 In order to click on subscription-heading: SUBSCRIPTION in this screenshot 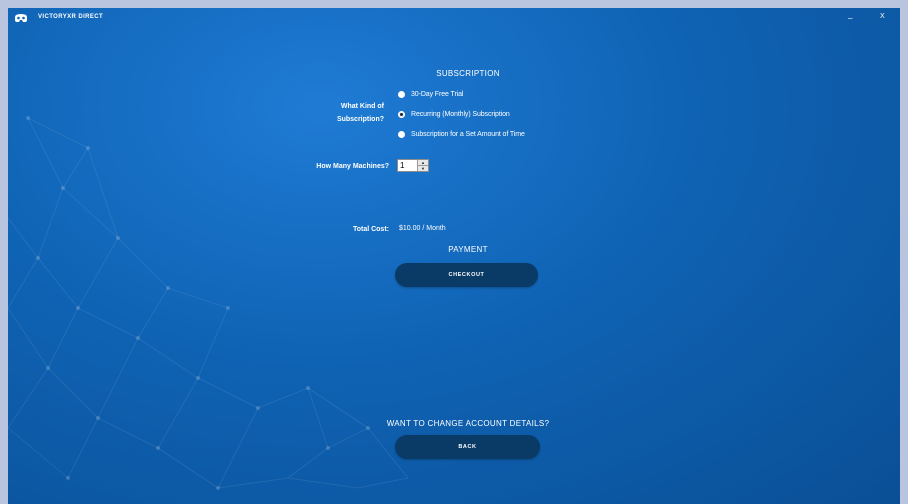, I will do `click(468, 73)`.